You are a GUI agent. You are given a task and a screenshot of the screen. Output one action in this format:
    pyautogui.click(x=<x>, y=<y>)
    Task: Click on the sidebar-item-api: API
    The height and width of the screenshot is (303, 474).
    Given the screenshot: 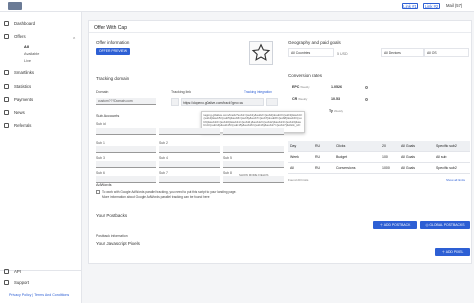 What is the action you would take?
    pyautogui.click(x=12, y=272)
    